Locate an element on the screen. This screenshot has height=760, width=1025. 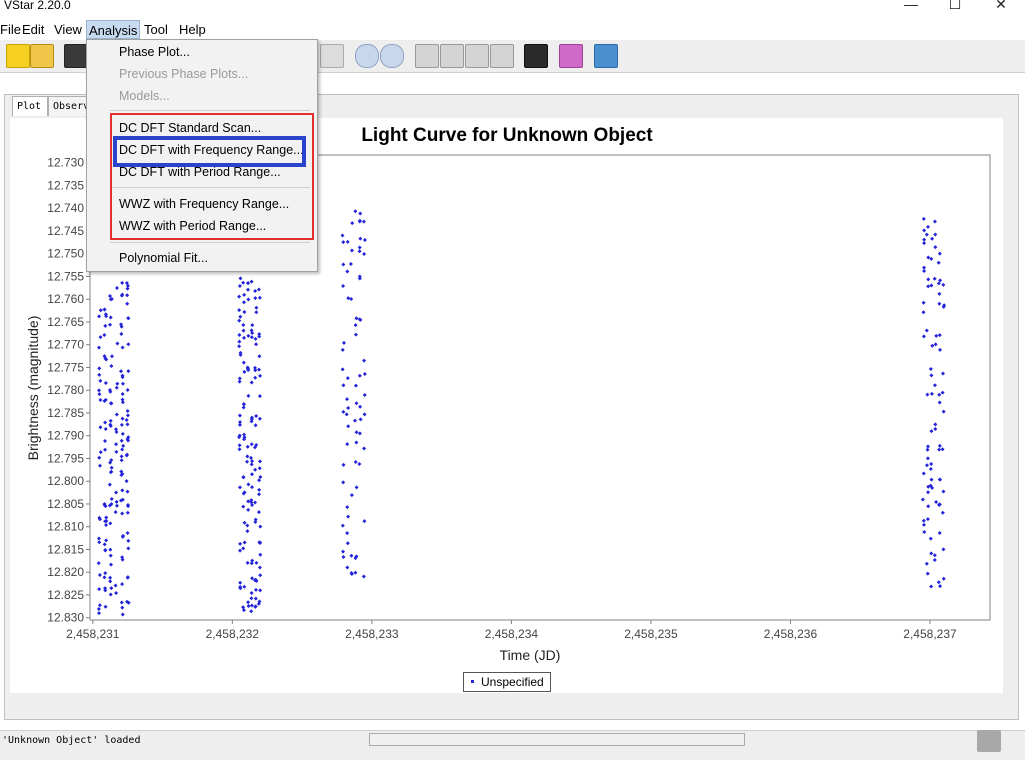
y-tick-label: 12.785 is located at coordinates (65, 413).